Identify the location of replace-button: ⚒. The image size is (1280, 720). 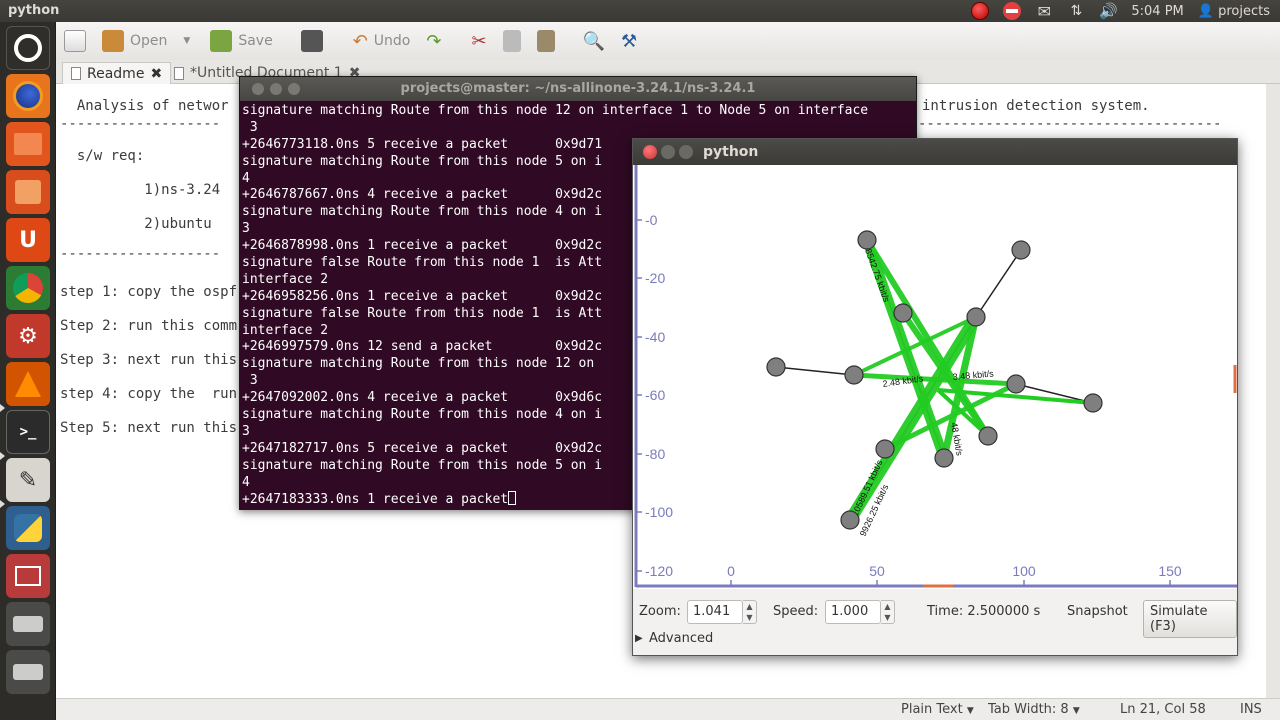
(629, 41).